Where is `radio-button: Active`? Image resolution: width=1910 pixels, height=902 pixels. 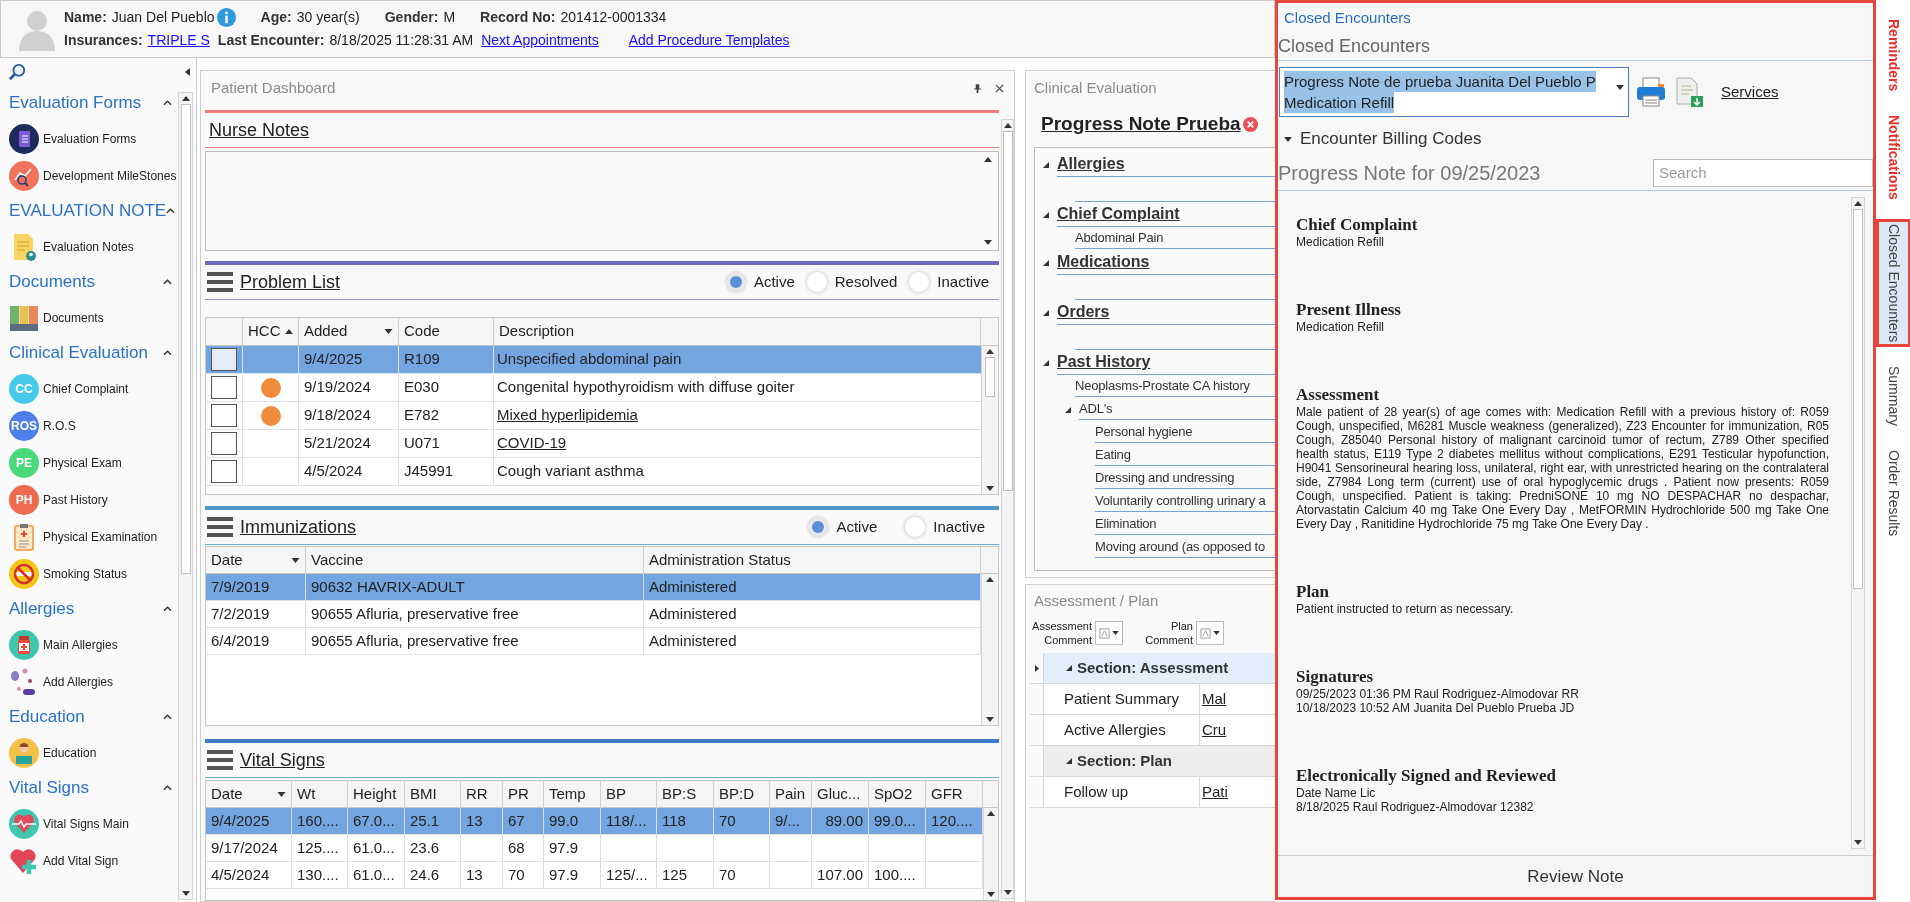
radio-button: Active is located at coordinates (843, 527).